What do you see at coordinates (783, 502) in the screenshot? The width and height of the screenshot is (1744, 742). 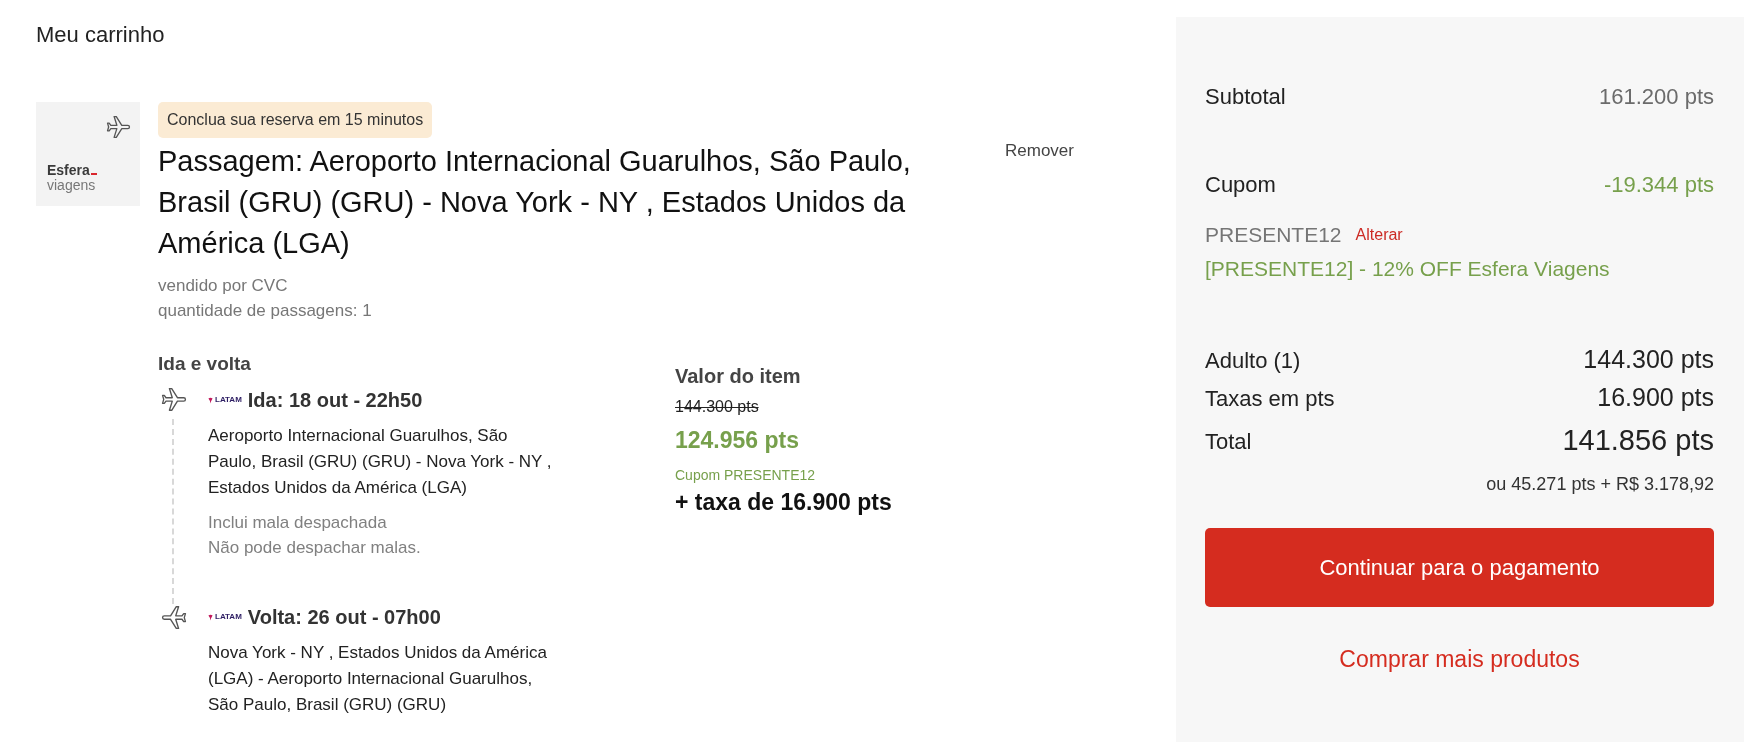 I see `fee-amount: + taxa de 16.900 pts` at bounding box center [783, 502].